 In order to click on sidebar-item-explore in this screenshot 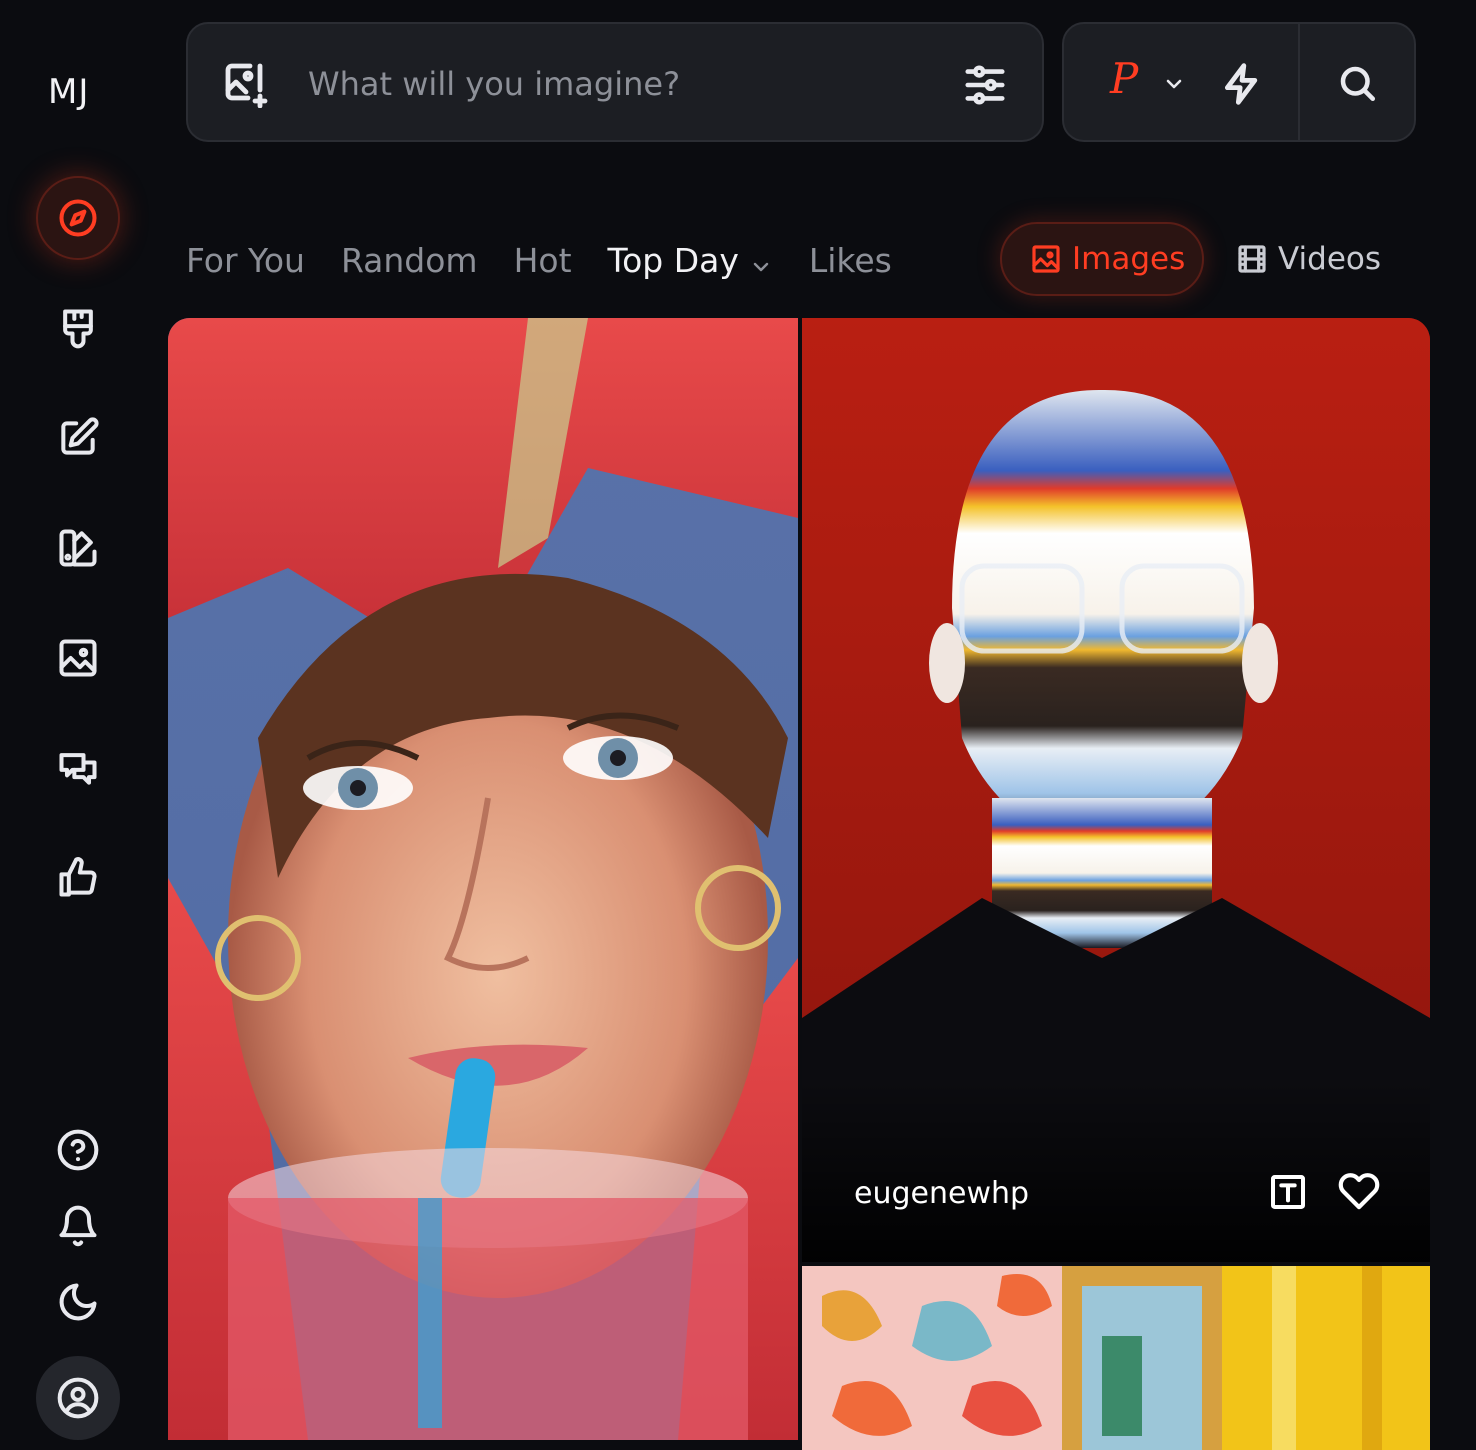, I will do `click(78, 218)`.